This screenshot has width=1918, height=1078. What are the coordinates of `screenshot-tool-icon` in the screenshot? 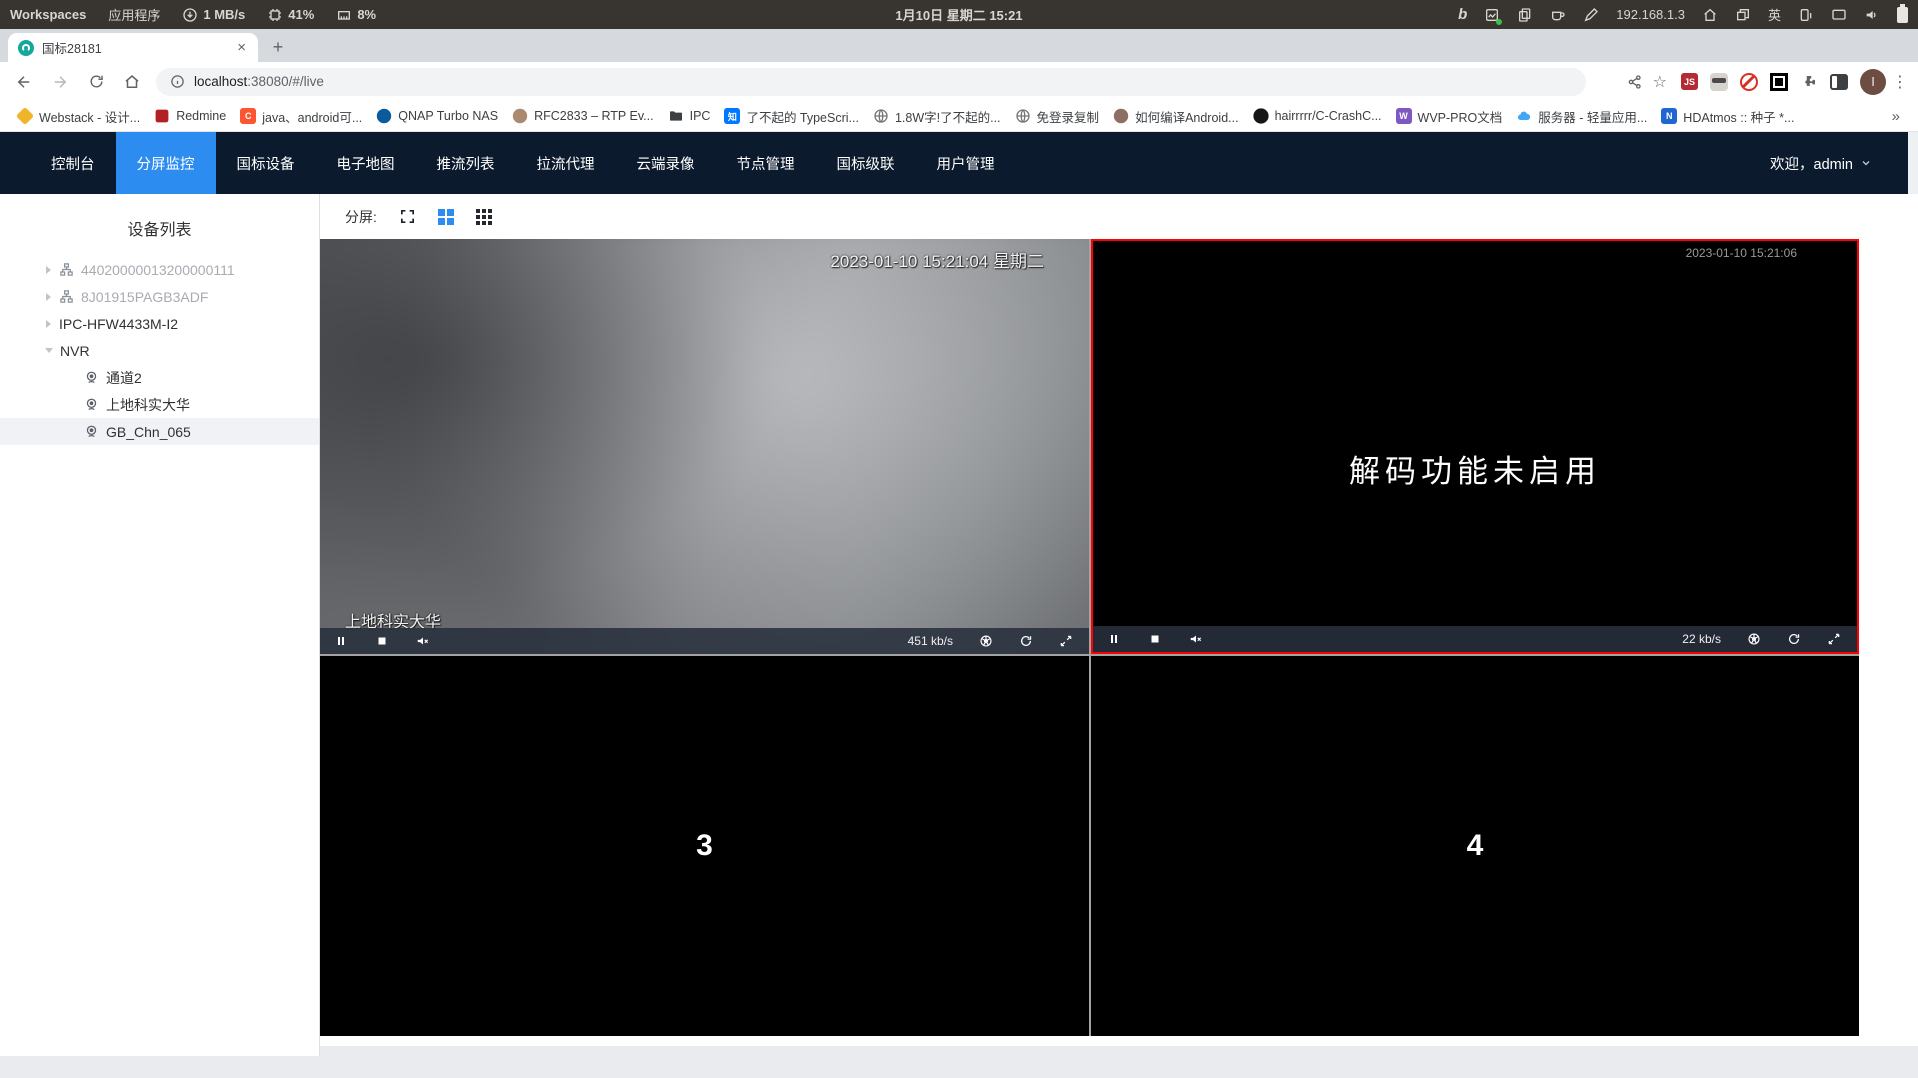 It's located at (1493, 16).